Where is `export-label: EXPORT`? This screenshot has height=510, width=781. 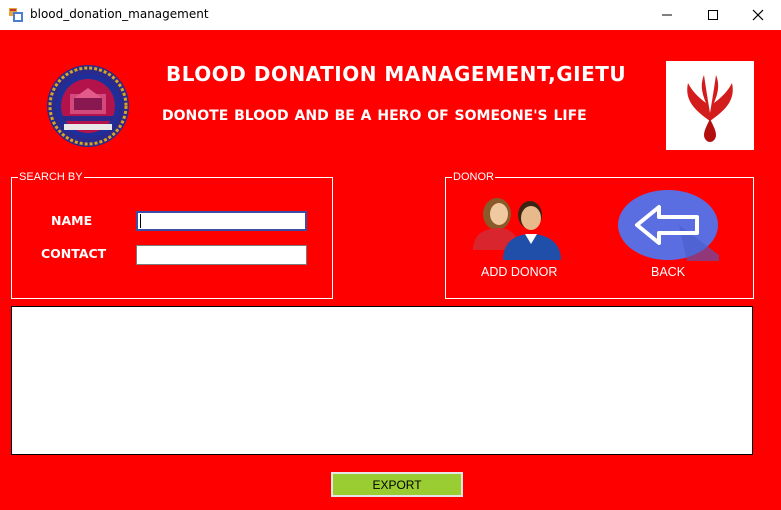
export-label: EXPORT is located at coordinates (397, 484).